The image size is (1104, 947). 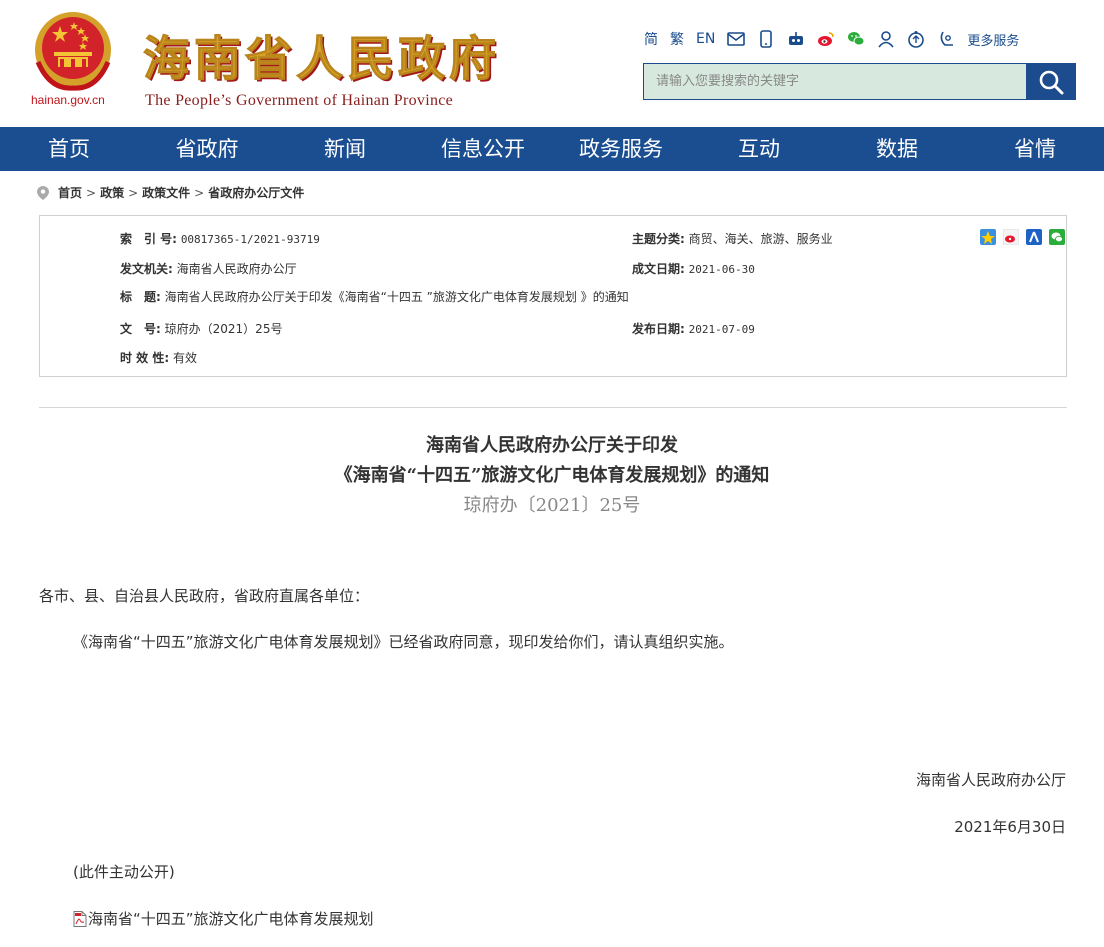 What do you see at coordinates (552, 445) in the screenshot?
I see `article-title-line-1: 海南省人民政府办公厅关于印发` at bounding box center [552, 445].